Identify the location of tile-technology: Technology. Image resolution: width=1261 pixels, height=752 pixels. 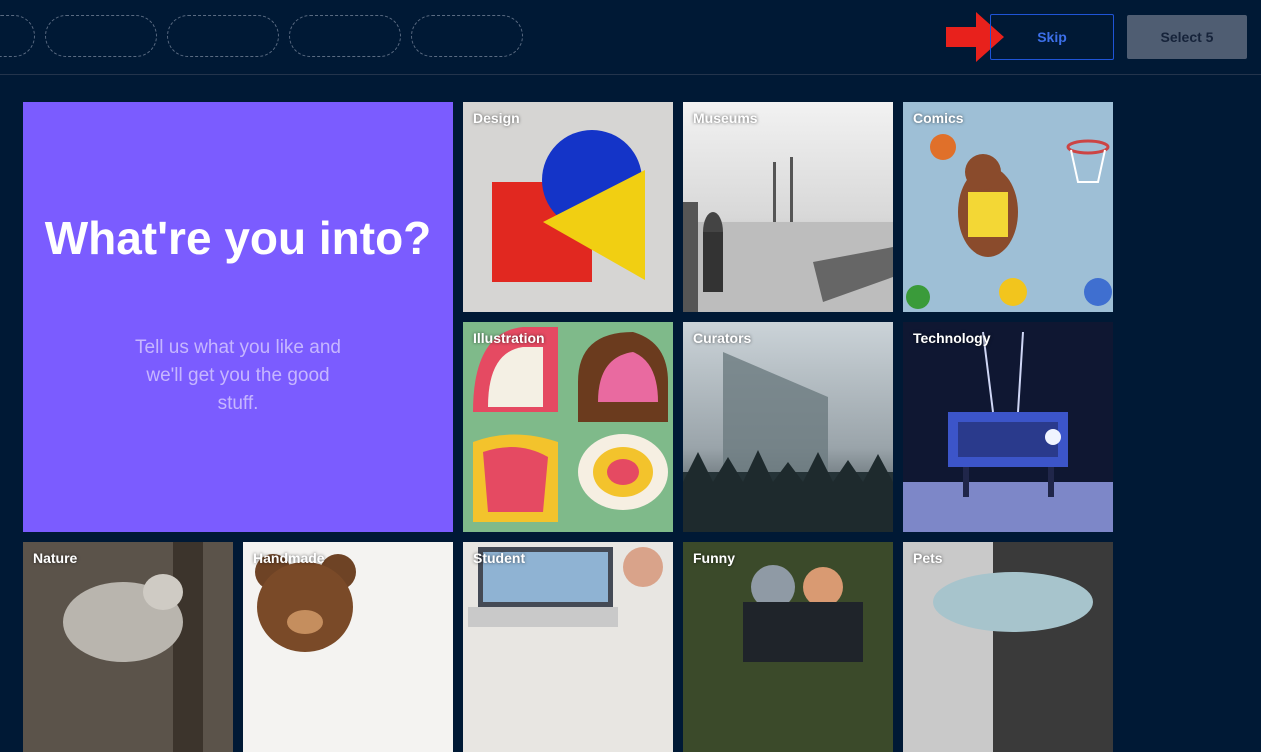
(1008, 427).